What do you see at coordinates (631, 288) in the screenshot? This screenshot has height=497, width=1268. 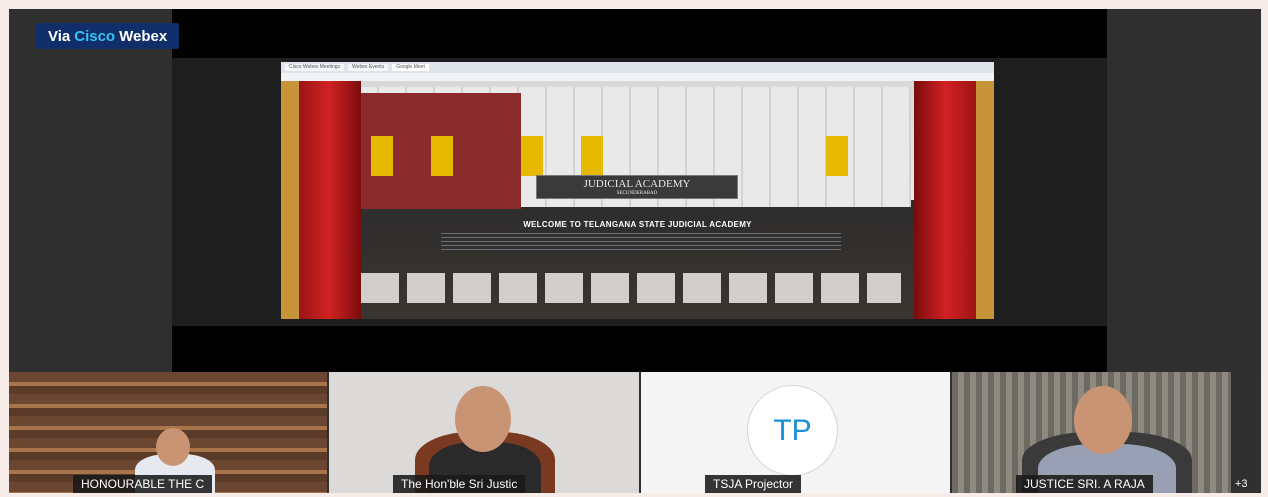 I see `auditorium-seats` at bounding box center [631, 288].